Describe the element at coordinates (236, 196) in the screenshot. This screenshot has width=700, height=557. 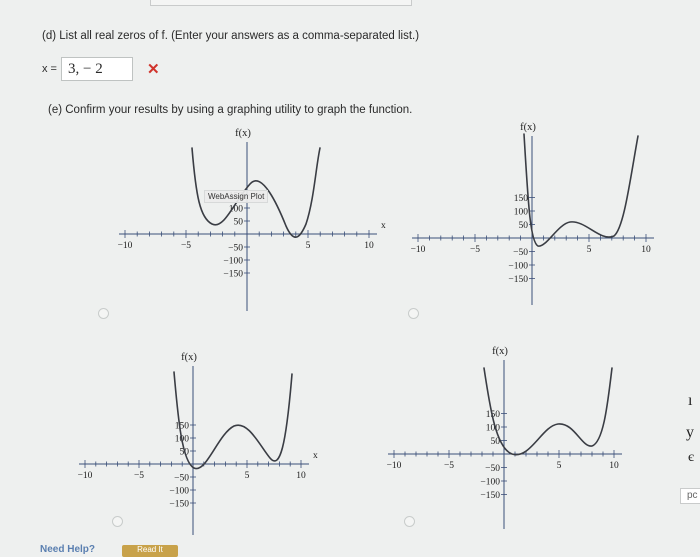
I see `plot-tooltip: WebAssign Plot` at that location.